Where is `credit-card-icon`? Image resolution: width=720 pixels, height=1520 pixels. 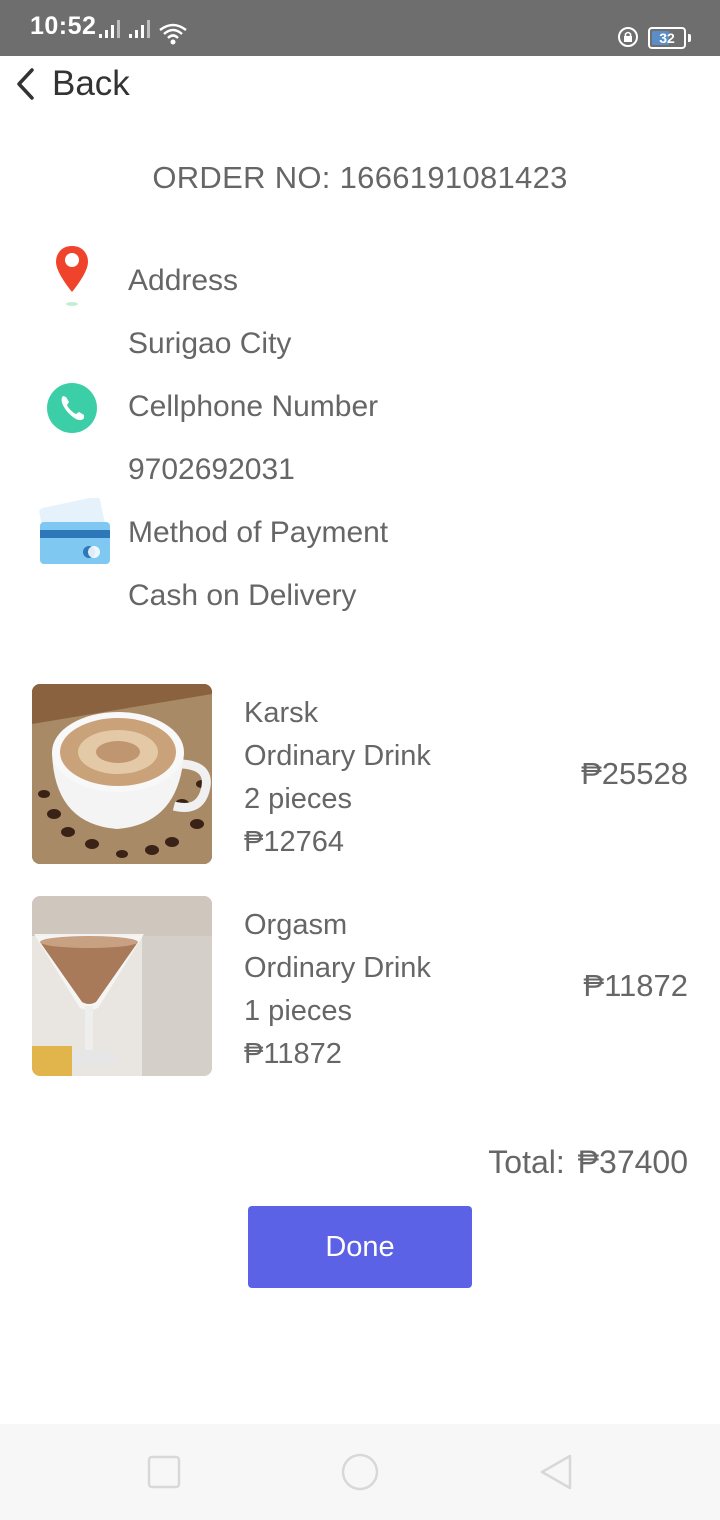 credit-card-icon is located at coordinates (74, 531).